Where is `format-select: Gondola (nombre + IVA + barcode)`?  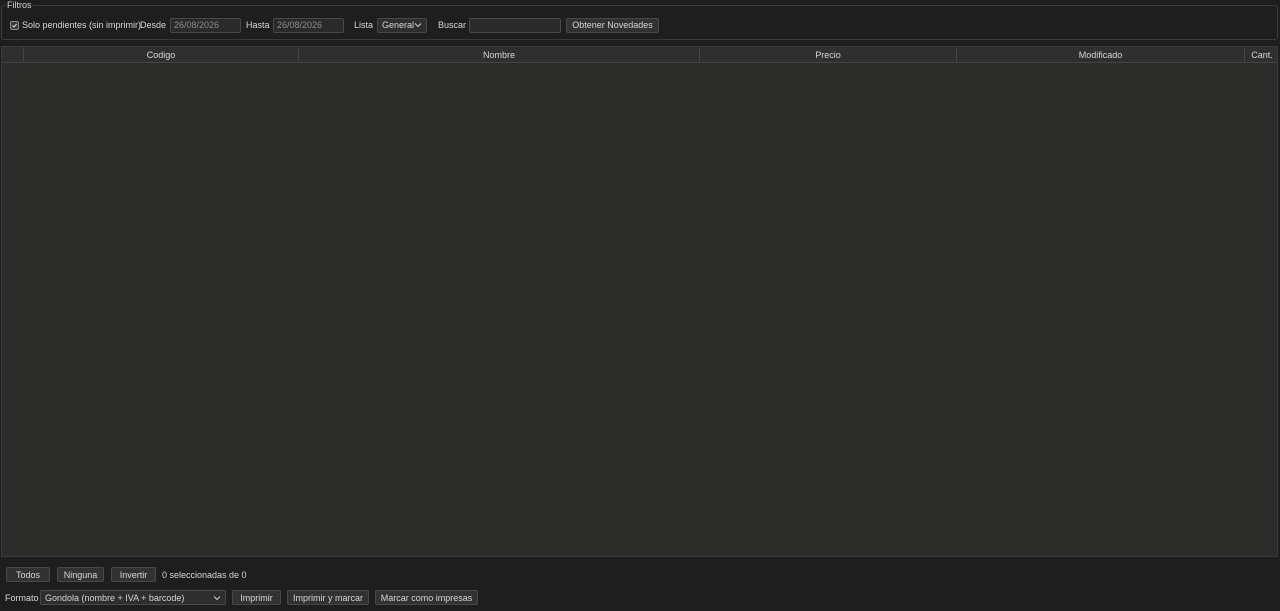 format-select: Gondola (nombre + IVA + barcode) is located at coordinates (133, 597).